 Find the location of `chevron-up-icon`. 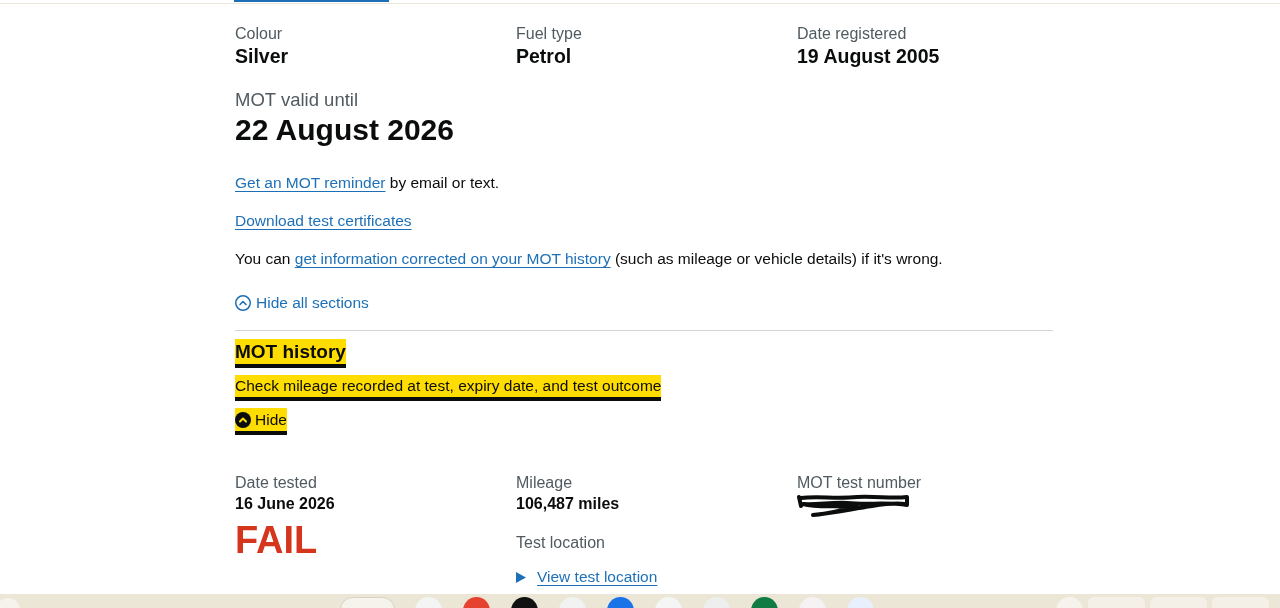

chevron-up-icon is located at coordinates (243, 303).